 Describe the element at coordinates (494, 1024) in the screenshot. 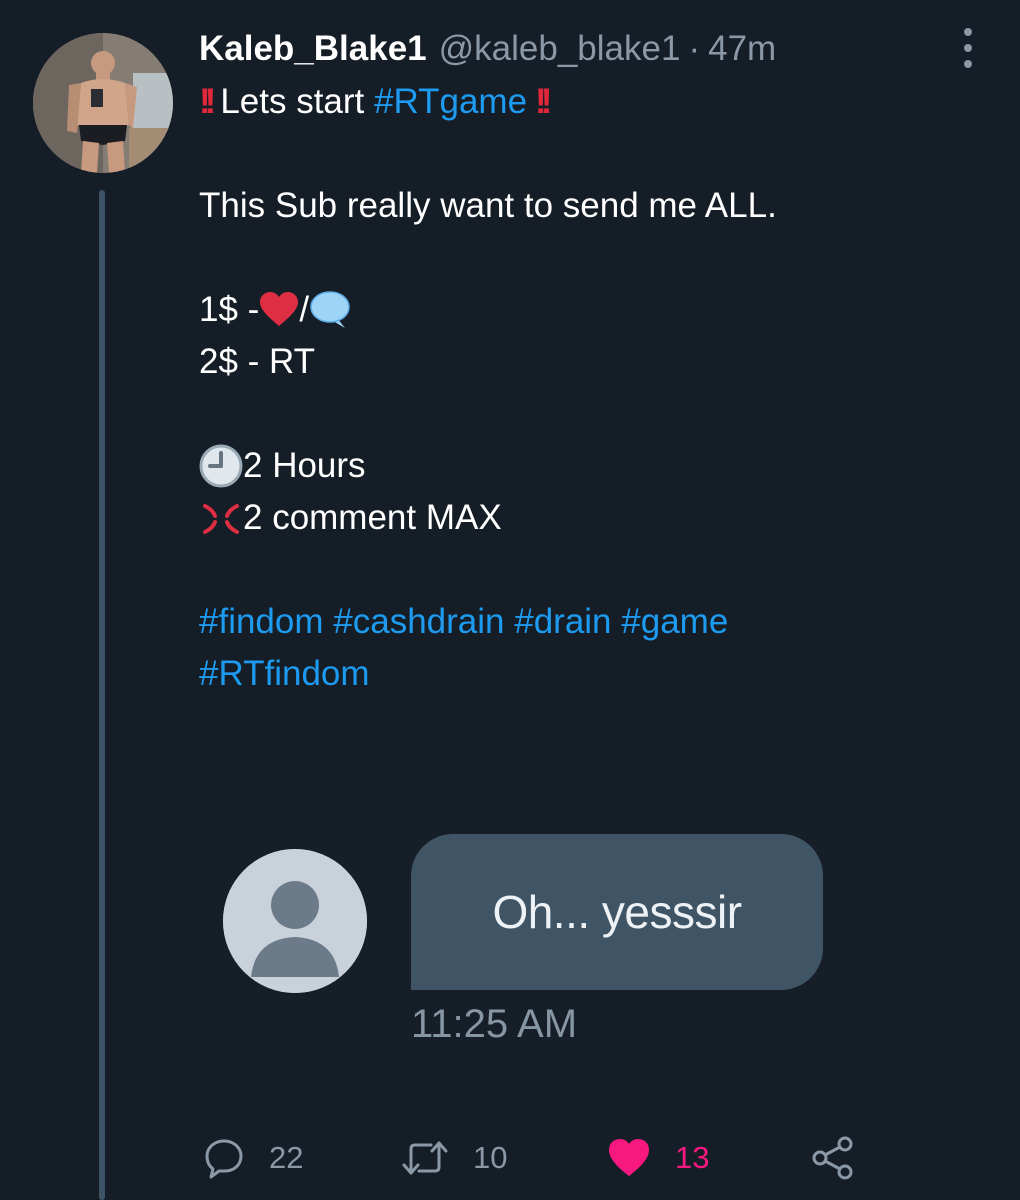

I see `message-time: 11:25 AM` at that location.